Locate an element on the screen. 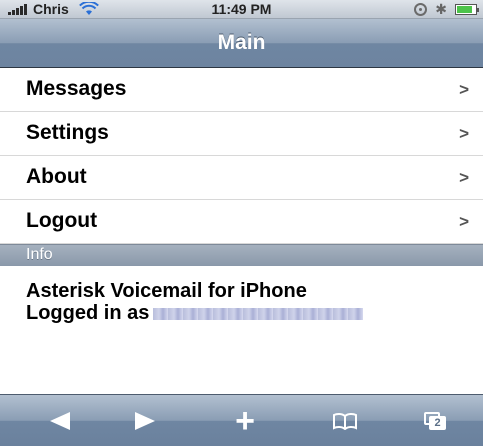  back-button is located at coordinates (60, 421).